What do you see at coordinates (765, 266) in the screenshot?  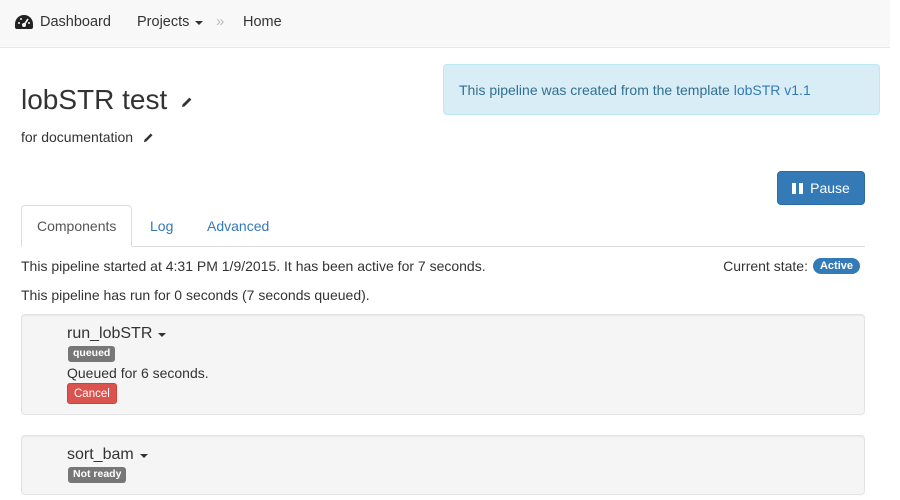 I see `current-state-label: Current state:` at bounding box center [765, 266].